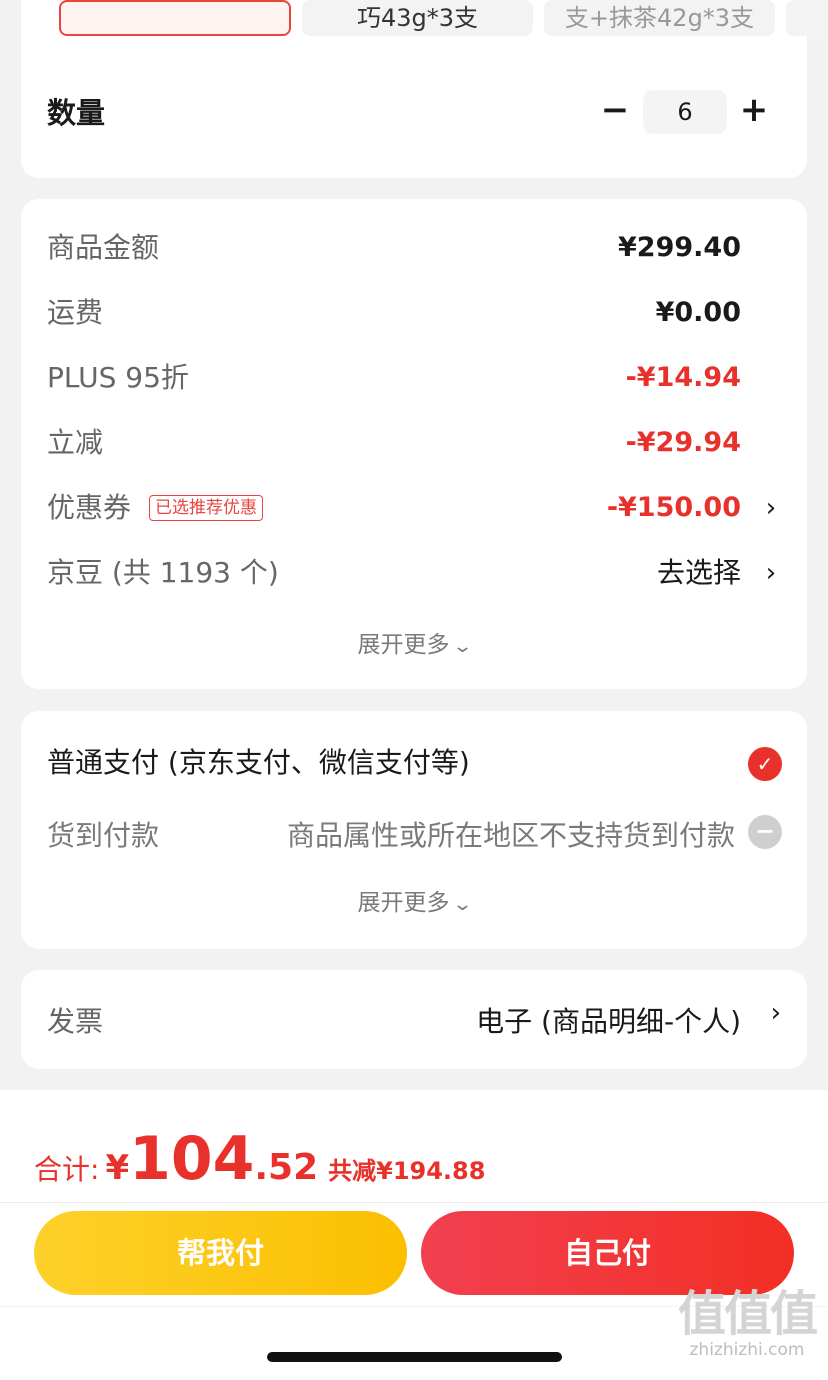 The height and width of the screenshot is (1380, 828). Describe the element at coordinates (414, 573) in the screenshot. I see `price-row-jingdou: 京豆 (共 1193 个) 去选择 ›` at that location.